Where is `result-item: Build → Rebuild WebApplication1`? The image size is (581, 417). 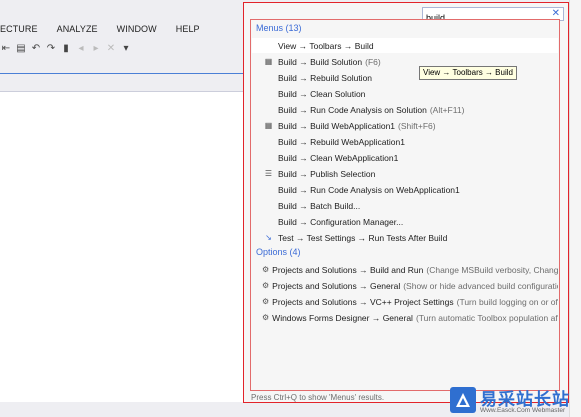
result-item: Build → Rebuild WebApplication1 is located at coordinates (405, 141).